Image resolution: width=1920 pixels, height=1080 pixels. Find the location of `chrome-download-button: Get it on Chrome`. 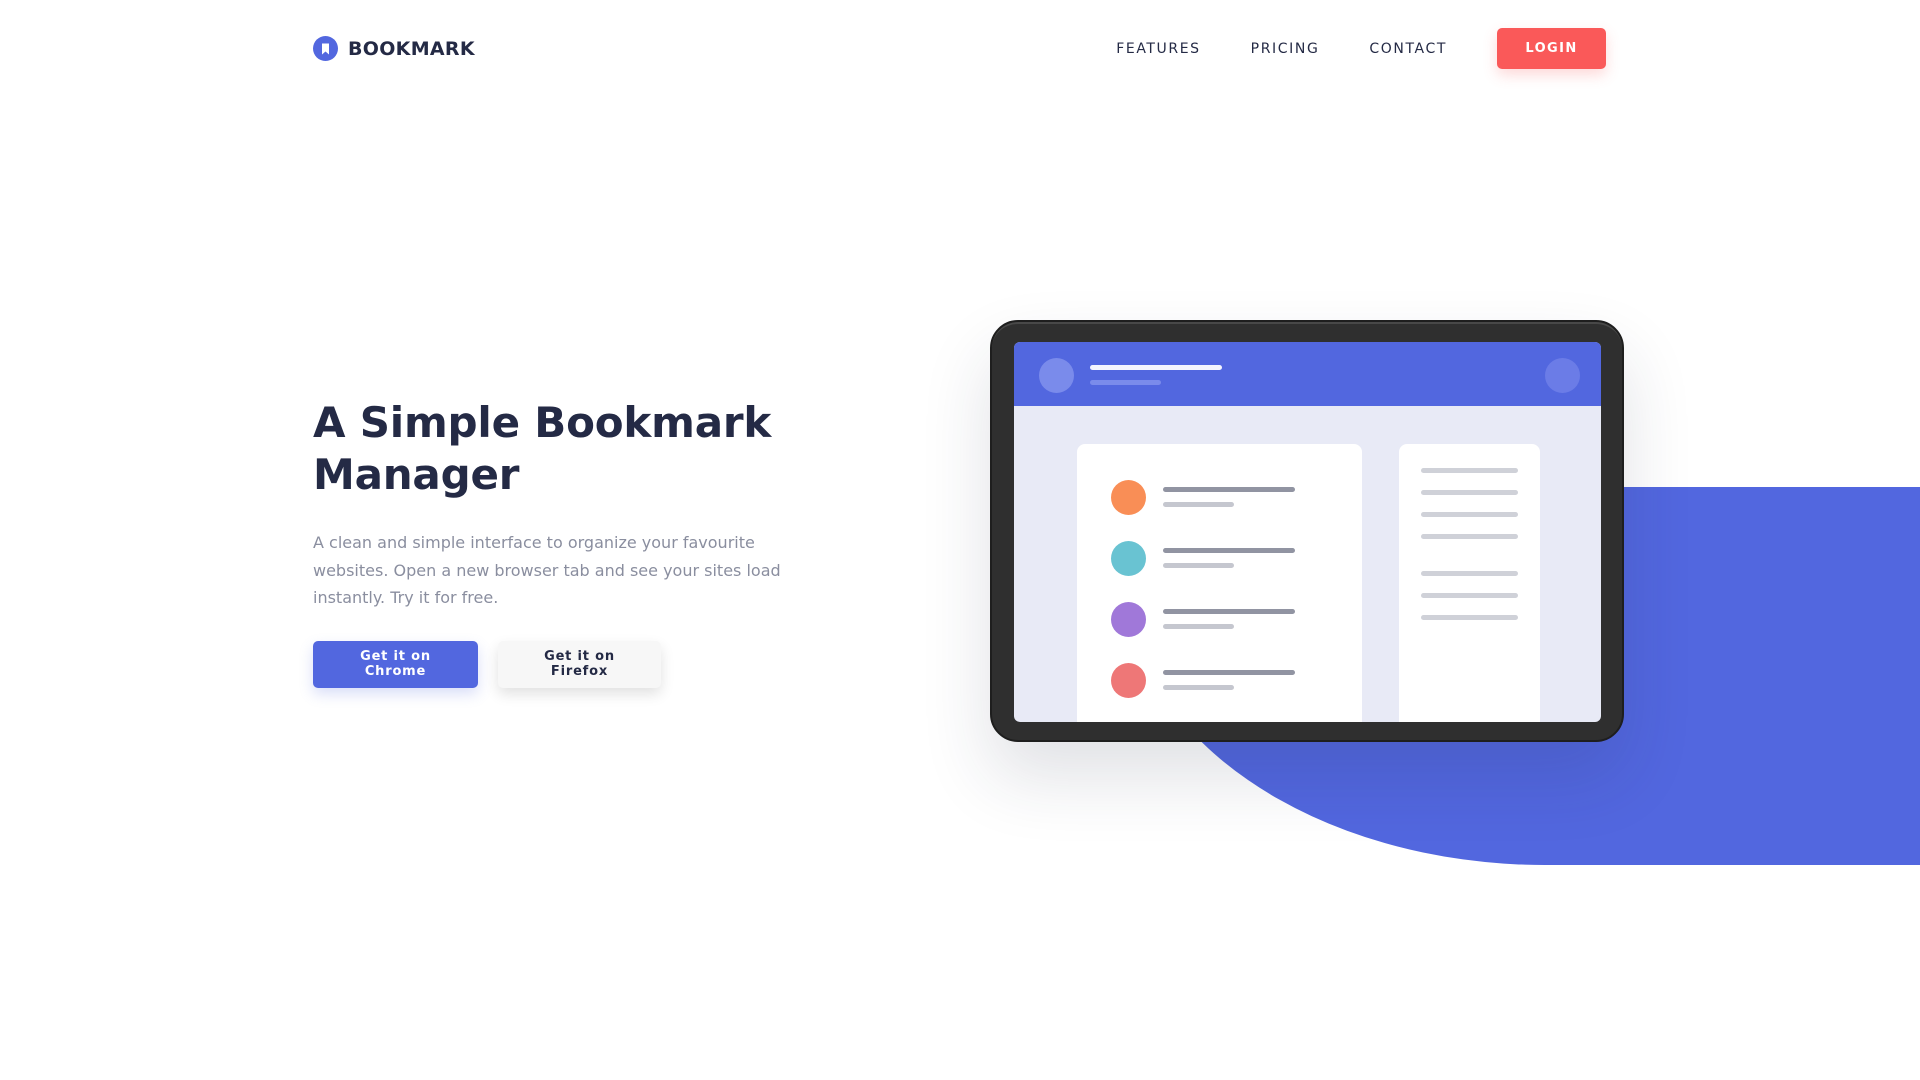

chrome-download-button: Get it on Chrome is located at coordinates (395, 664).